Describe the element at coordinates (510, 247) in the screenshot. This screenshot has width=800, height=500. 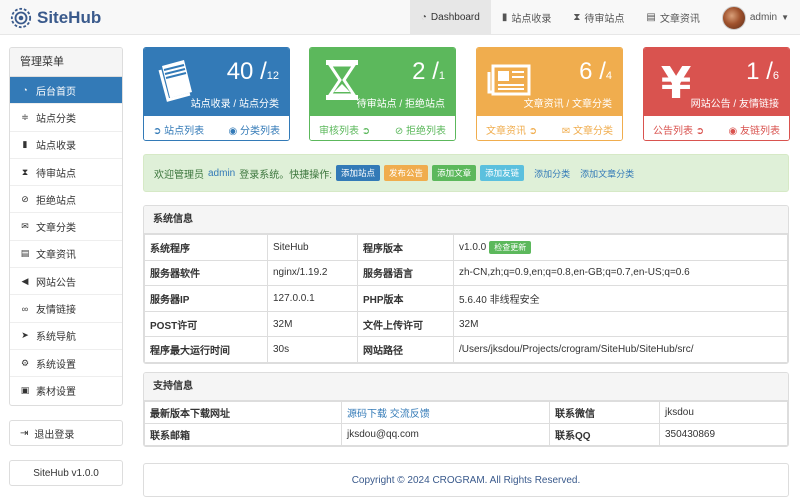
I see `check-update-button: 检查更新` at that location.